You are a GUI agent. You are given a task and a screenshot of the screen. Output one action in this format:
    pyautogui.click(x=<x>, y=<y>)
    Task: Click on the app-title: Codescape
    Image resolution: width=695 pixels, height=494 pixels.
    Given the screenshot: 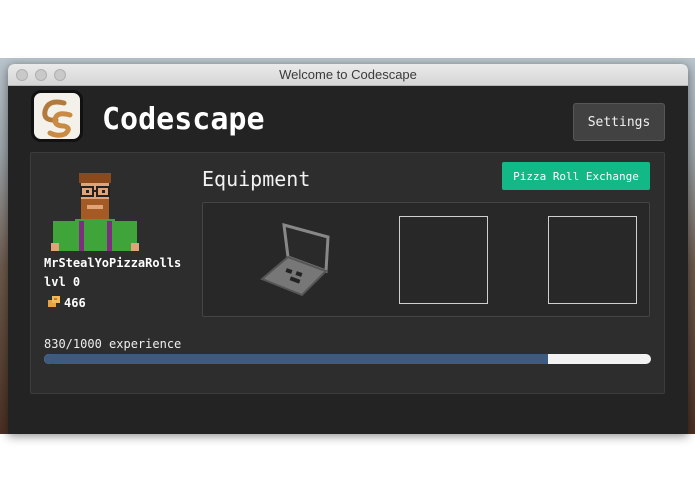 What is the action you would take?
    pyautogui.click(x=183, y=119)
    